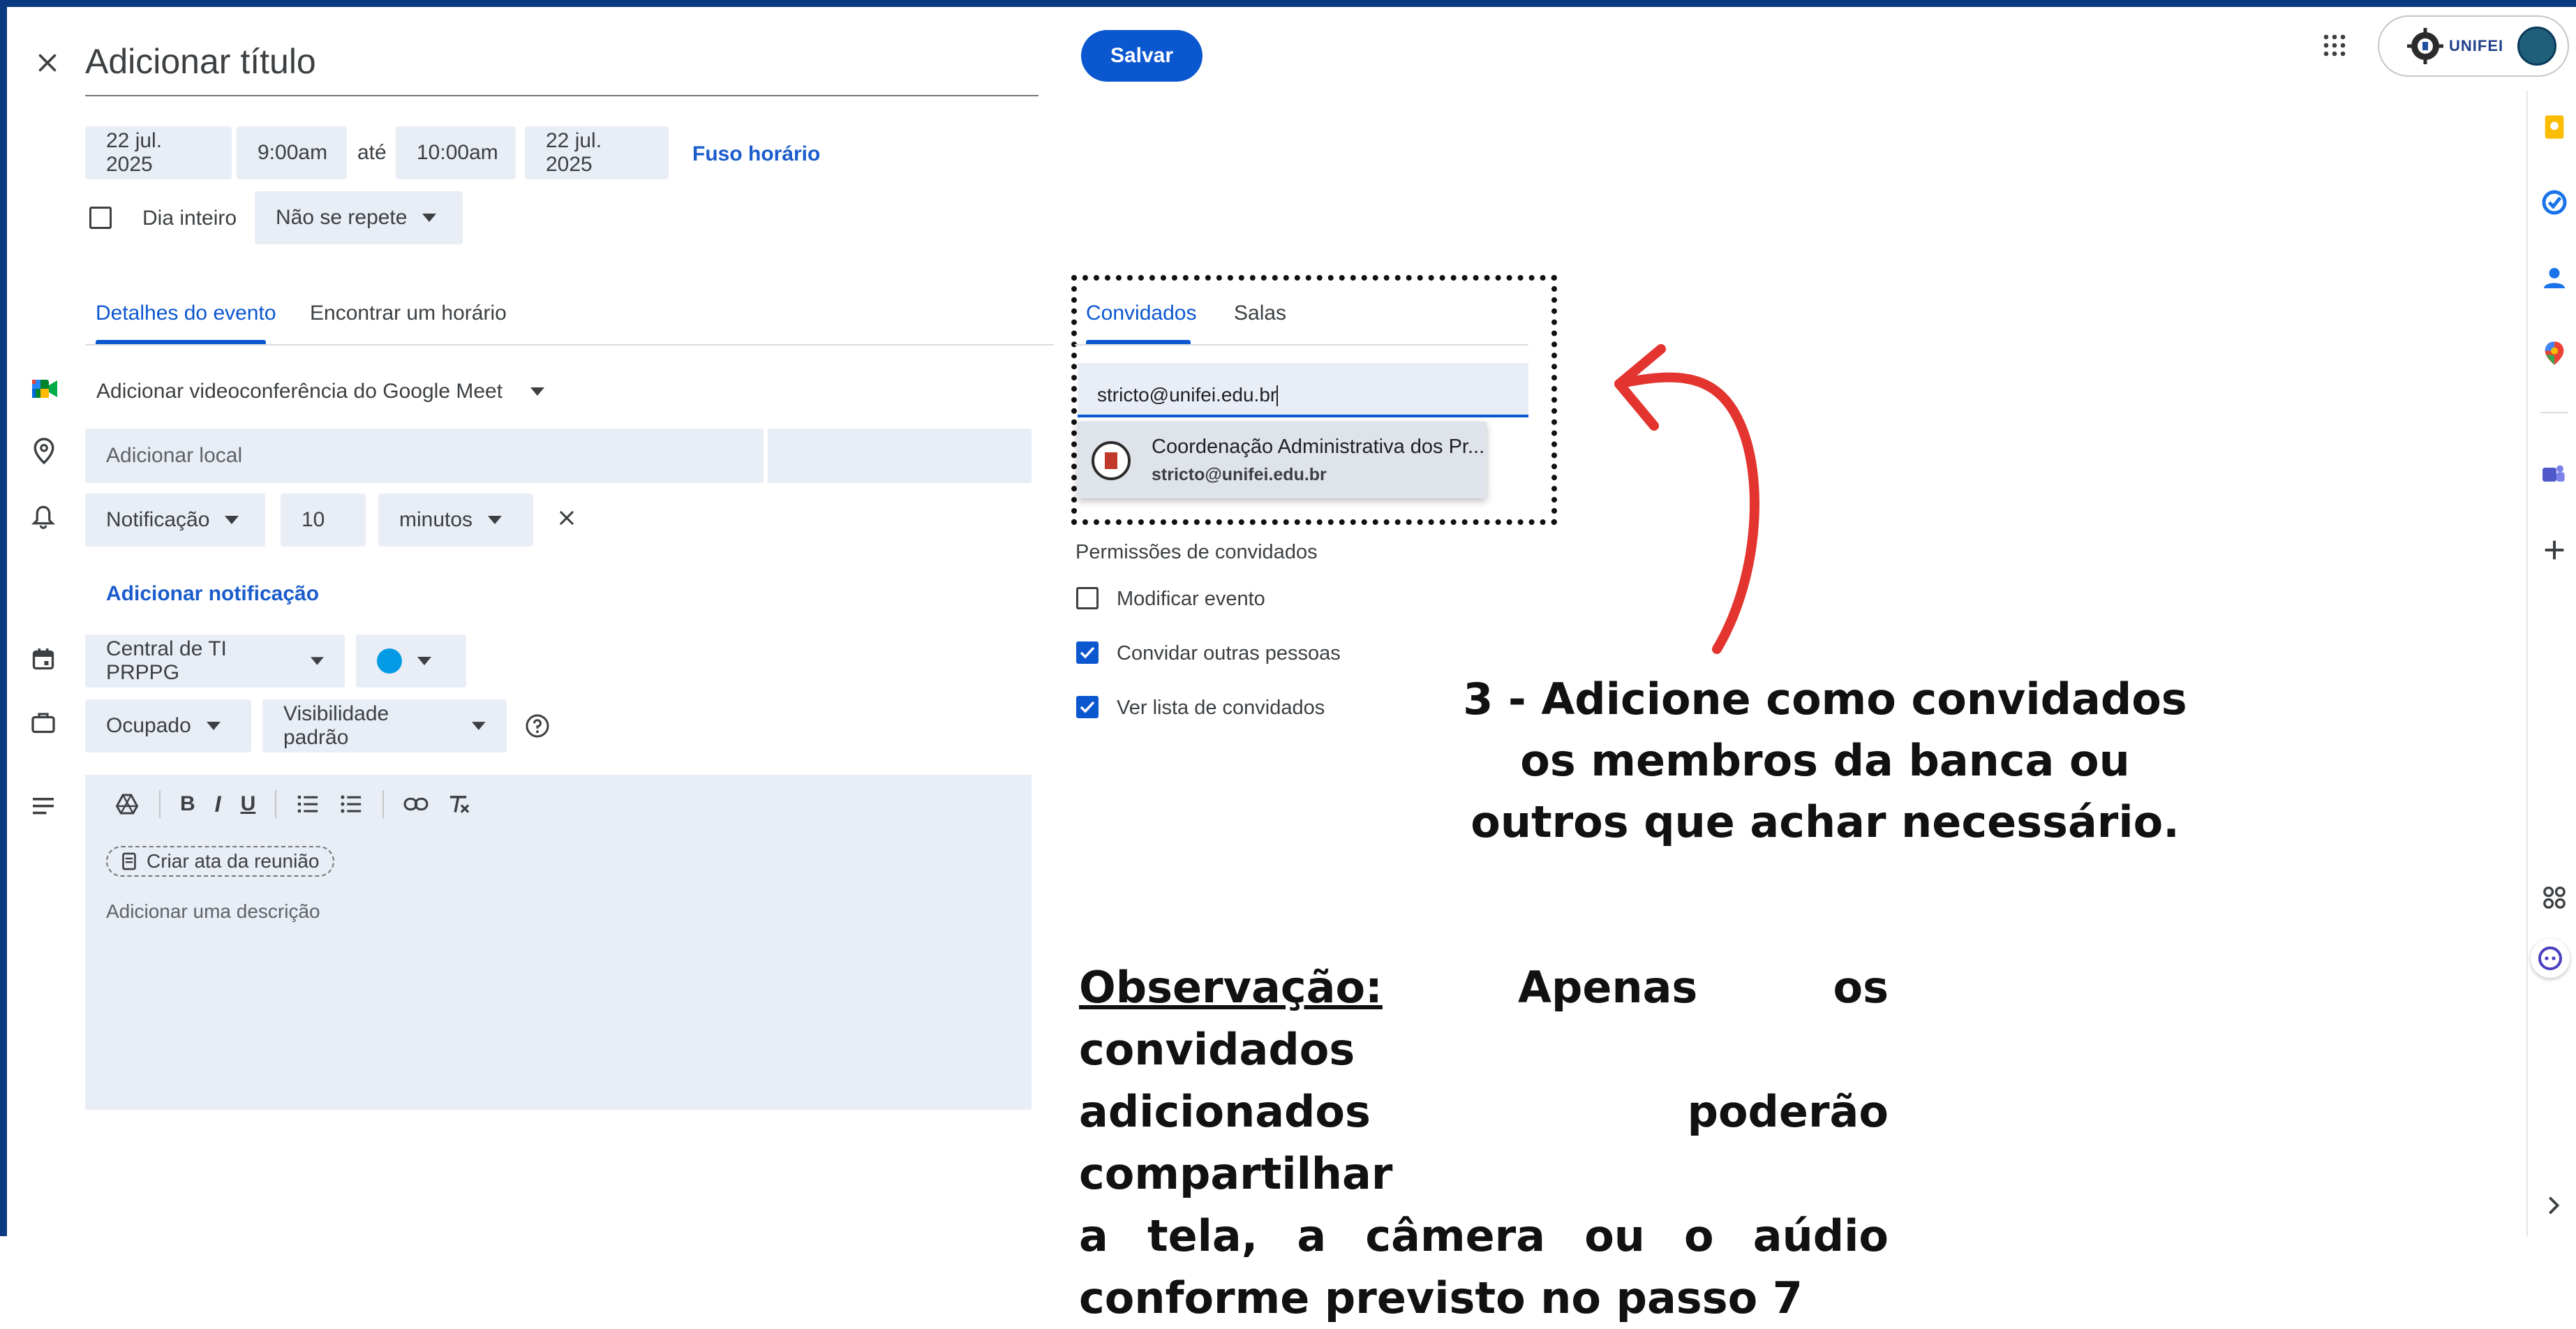 This screenshot has width=2576, height=1329. What do you see at coordinates (1303, 390) in the screenshot?
I see `guest-input: stricto@unifei.edu.br` at bounding box center [1303, 390].